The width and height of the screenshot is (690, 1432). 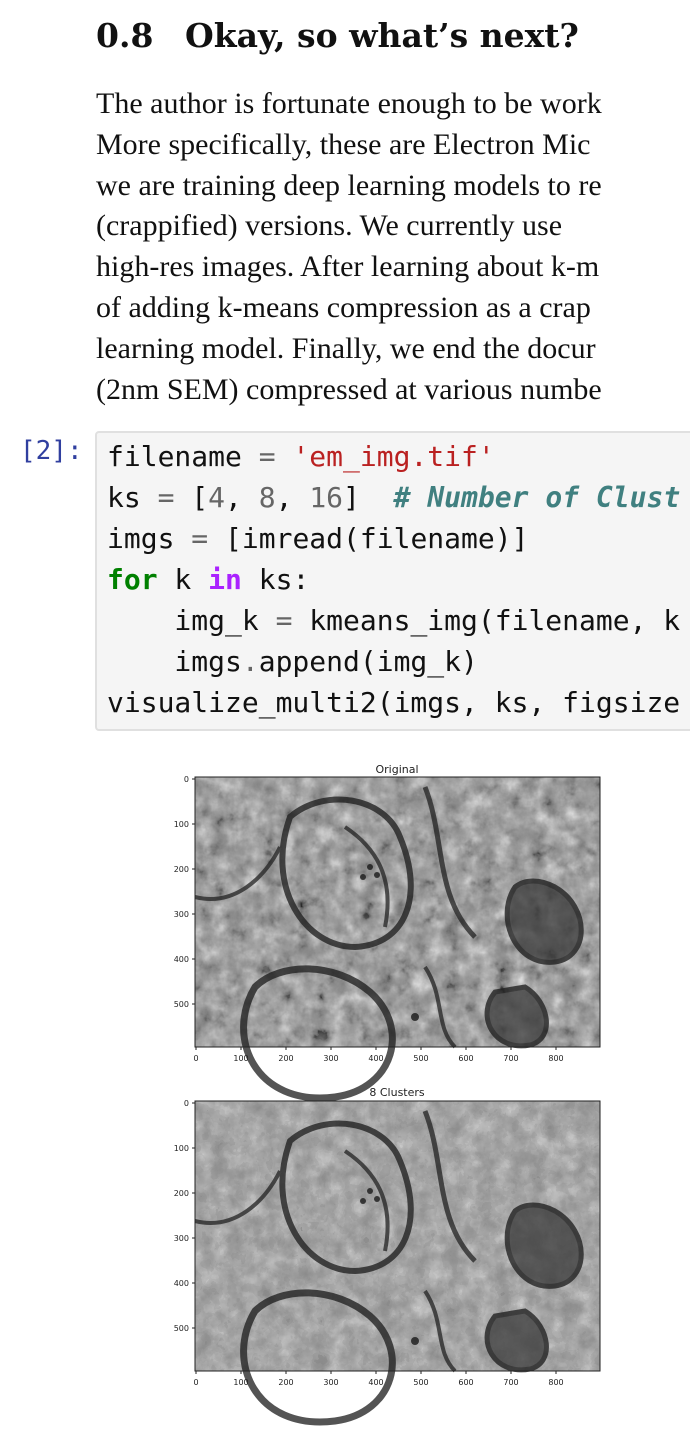 I want to click on figure-1-y-axis: 0 100 200 300 400 500, so click(x=184, y=892).